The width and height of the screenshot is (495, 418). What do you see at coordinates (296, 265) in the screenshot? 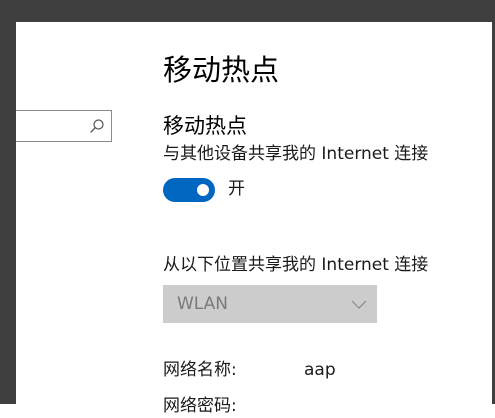
I see `share-from-label: 从以下位置共享我的 Internet 连接` at bounding box center [296, 265].